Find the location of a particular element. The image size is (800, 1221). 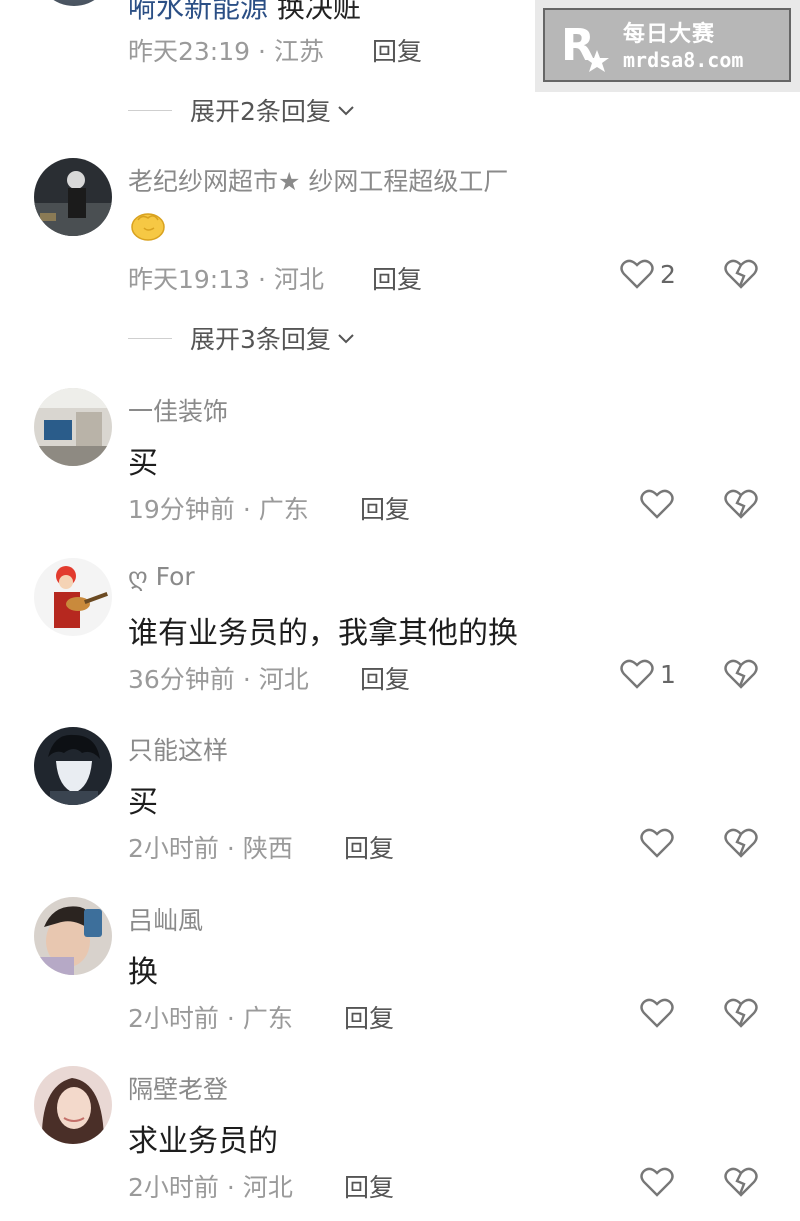

comment-text: 换 is located at coordinates (143, 972).